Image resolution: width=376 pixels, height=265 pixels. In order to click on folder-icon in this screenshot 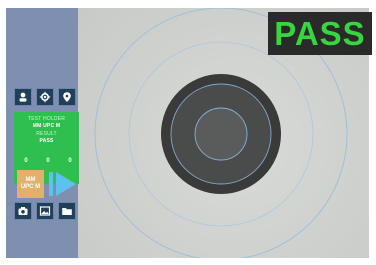, I will do `click(67, 211)`.